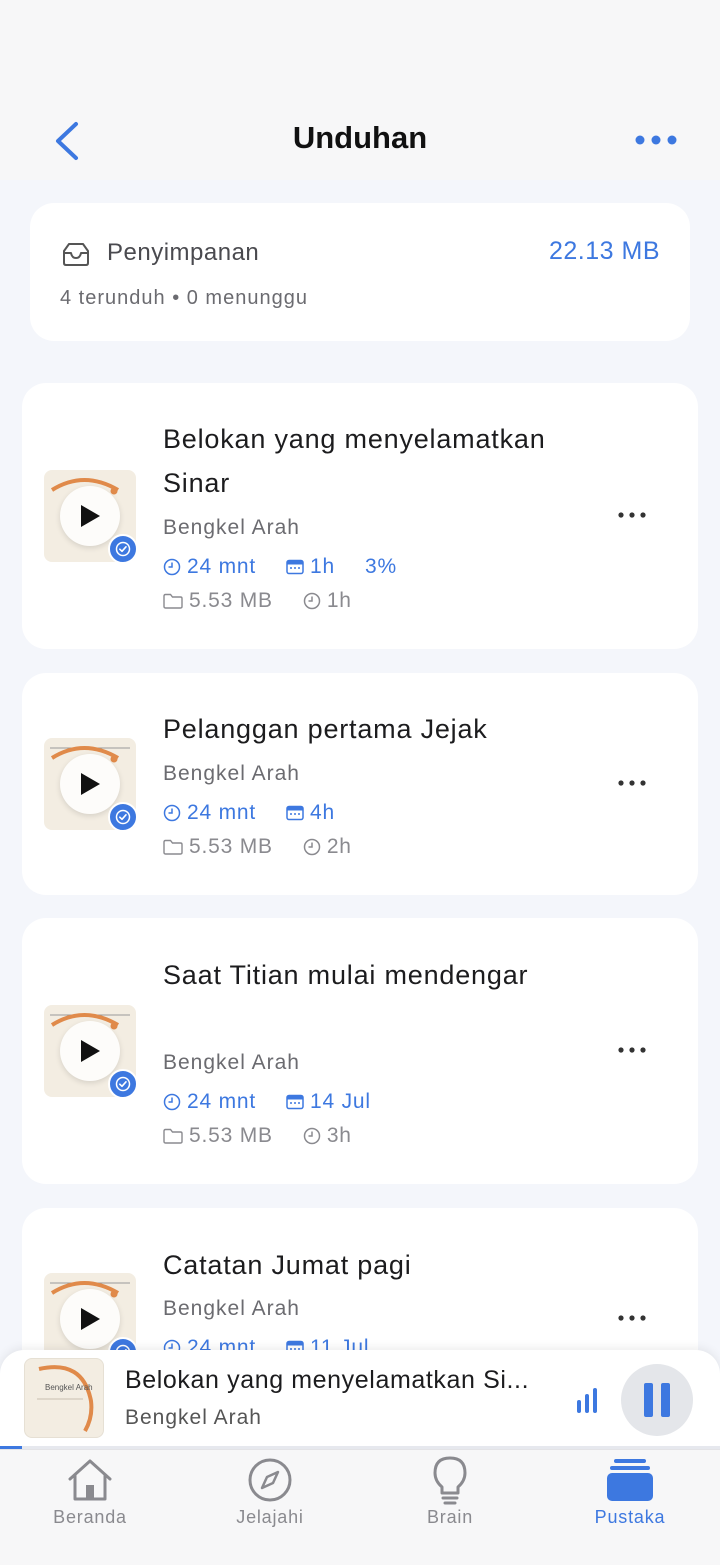 The width and height of the screenshot is (720, 1565). What do you see at coordinates (630, 1480) in the screenshot?
I see `library-icon` at bounding box center [630, 1480].